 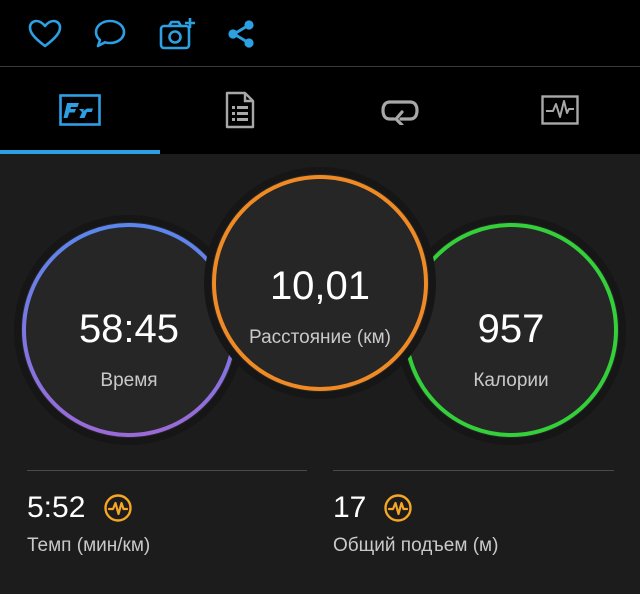 I want to click on like-button, so click(x=45, y=34).